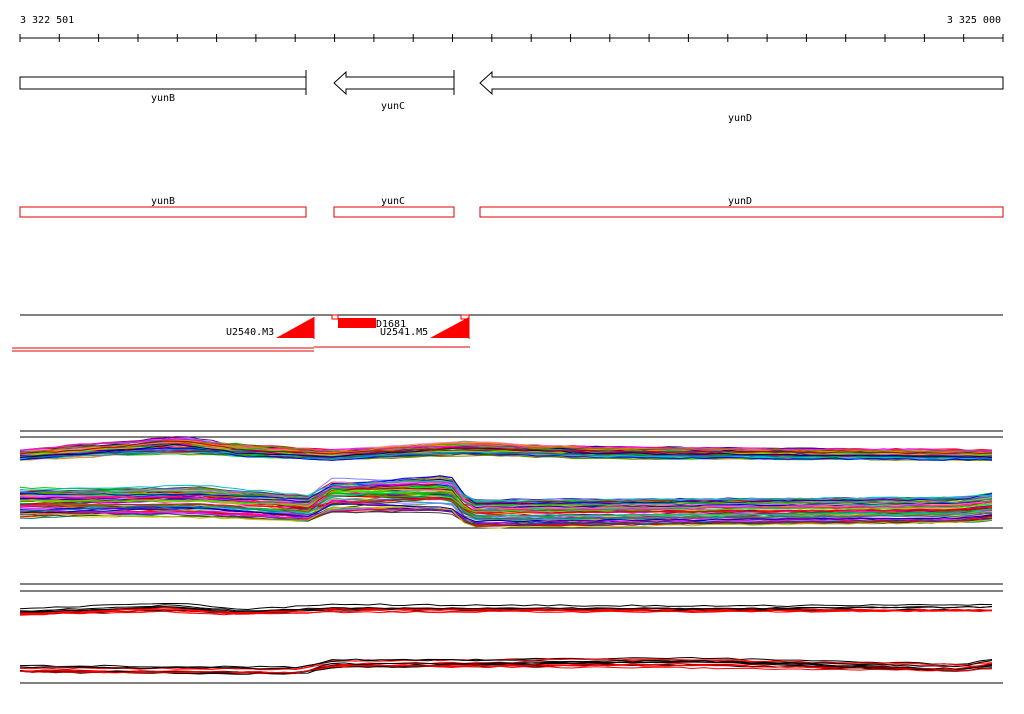  I want to click on promoter-U2540-label: U2540.M3, so click(250, 332).